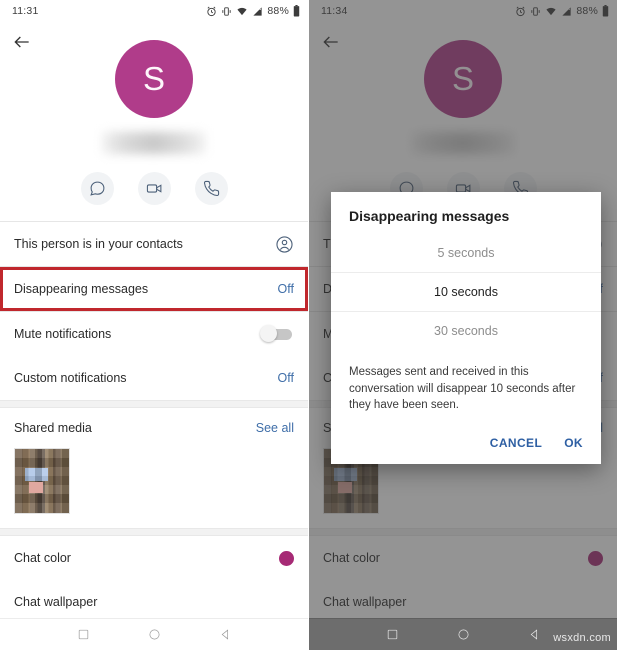 This screenshot has height=650, width=617. What do you see at coordinates (285, 378) in the screenshot?
I see `row-custom-notifications-value: Off` at bounding box center [285, 378].